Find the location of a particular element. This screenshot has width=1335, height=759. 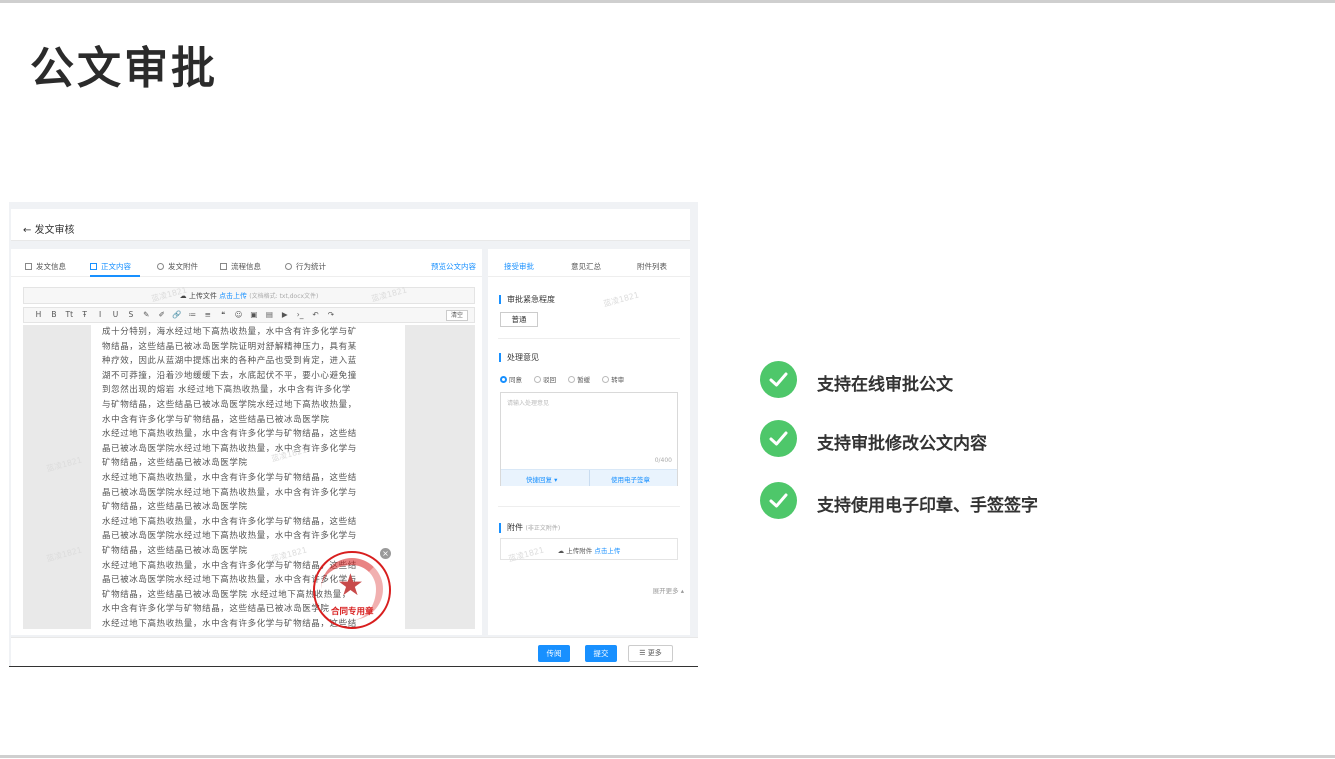

brush-icon: ✐ is located at coordinates (161, 314).